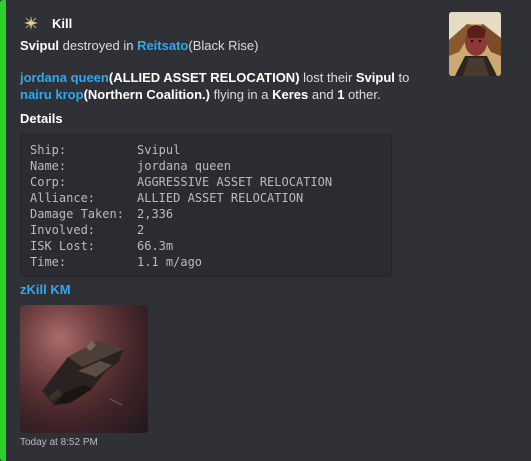 The width and height of the screenshot is (531, 461). I want to click on title-region: (Black Rise), so click(223, 45).